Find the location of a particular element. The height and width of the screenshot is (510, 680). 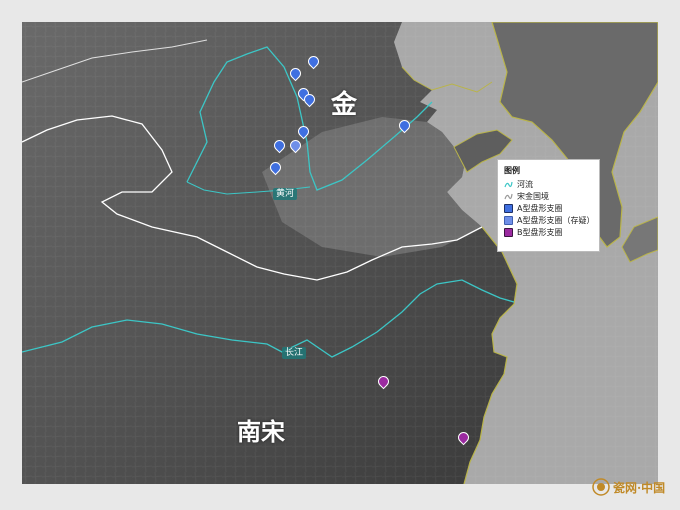

river-label-yellow-river: 黄河 is located at coordinates (285, 194).